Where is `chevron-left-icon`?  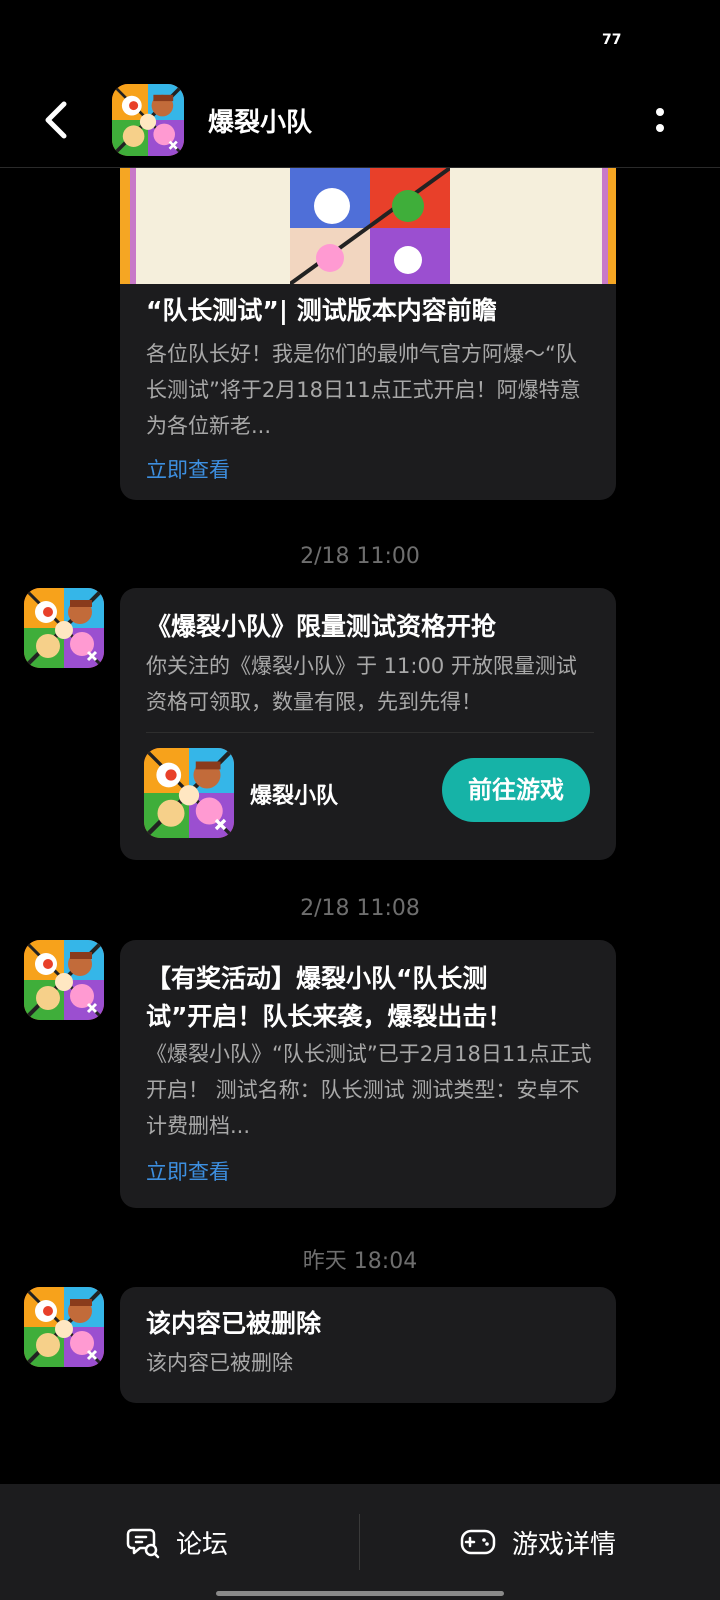
chevron-left-icon is located at coordinates (56, 120).